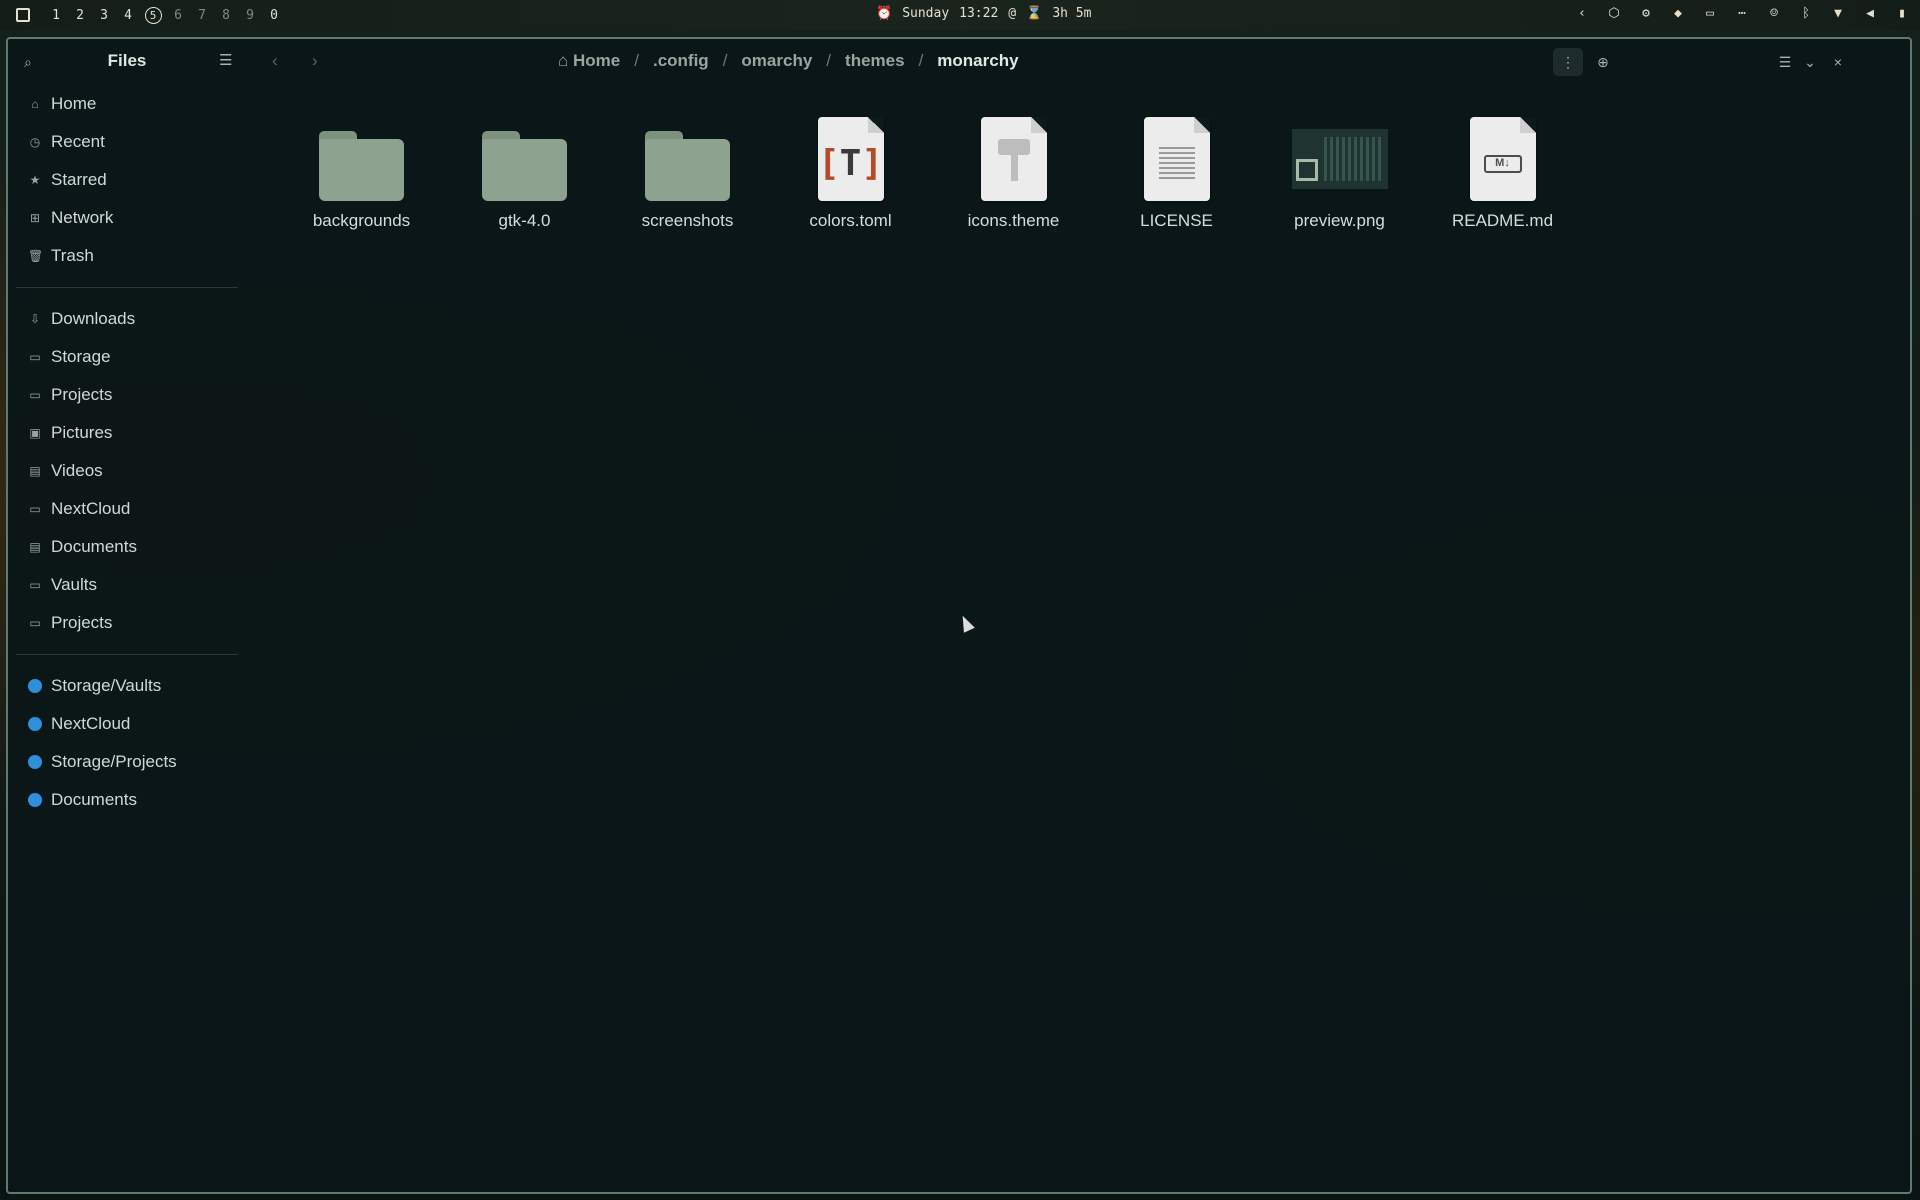 The height and width of the screenshot is (1200, 1920). I want to click on sidebar-item-storage: ▭ Storage, so click(127, 357).